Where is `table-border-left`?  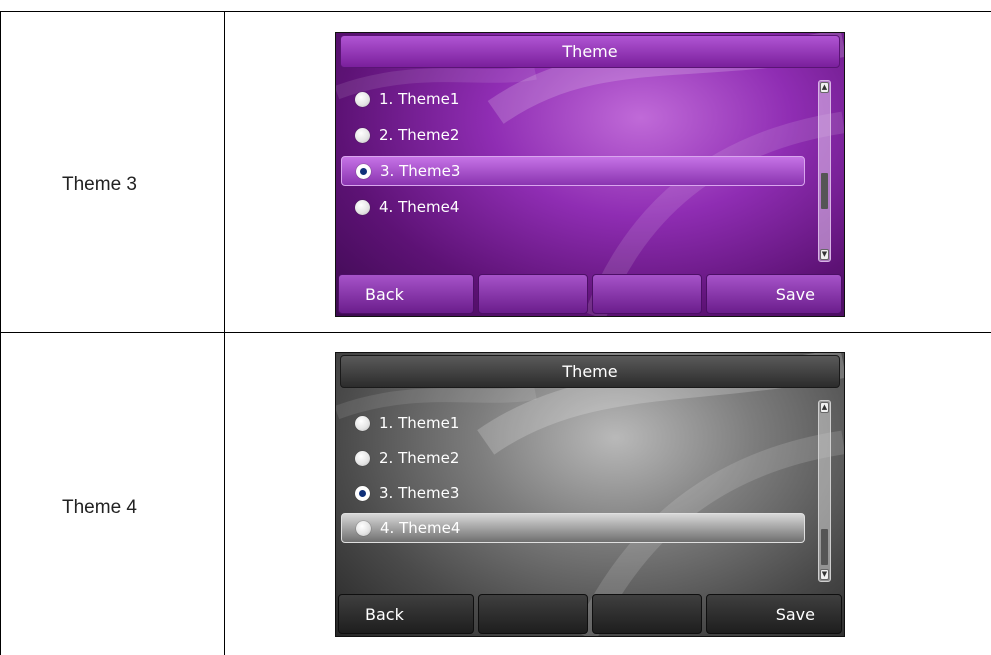
table-border-left is located at coordinates (0, 333).